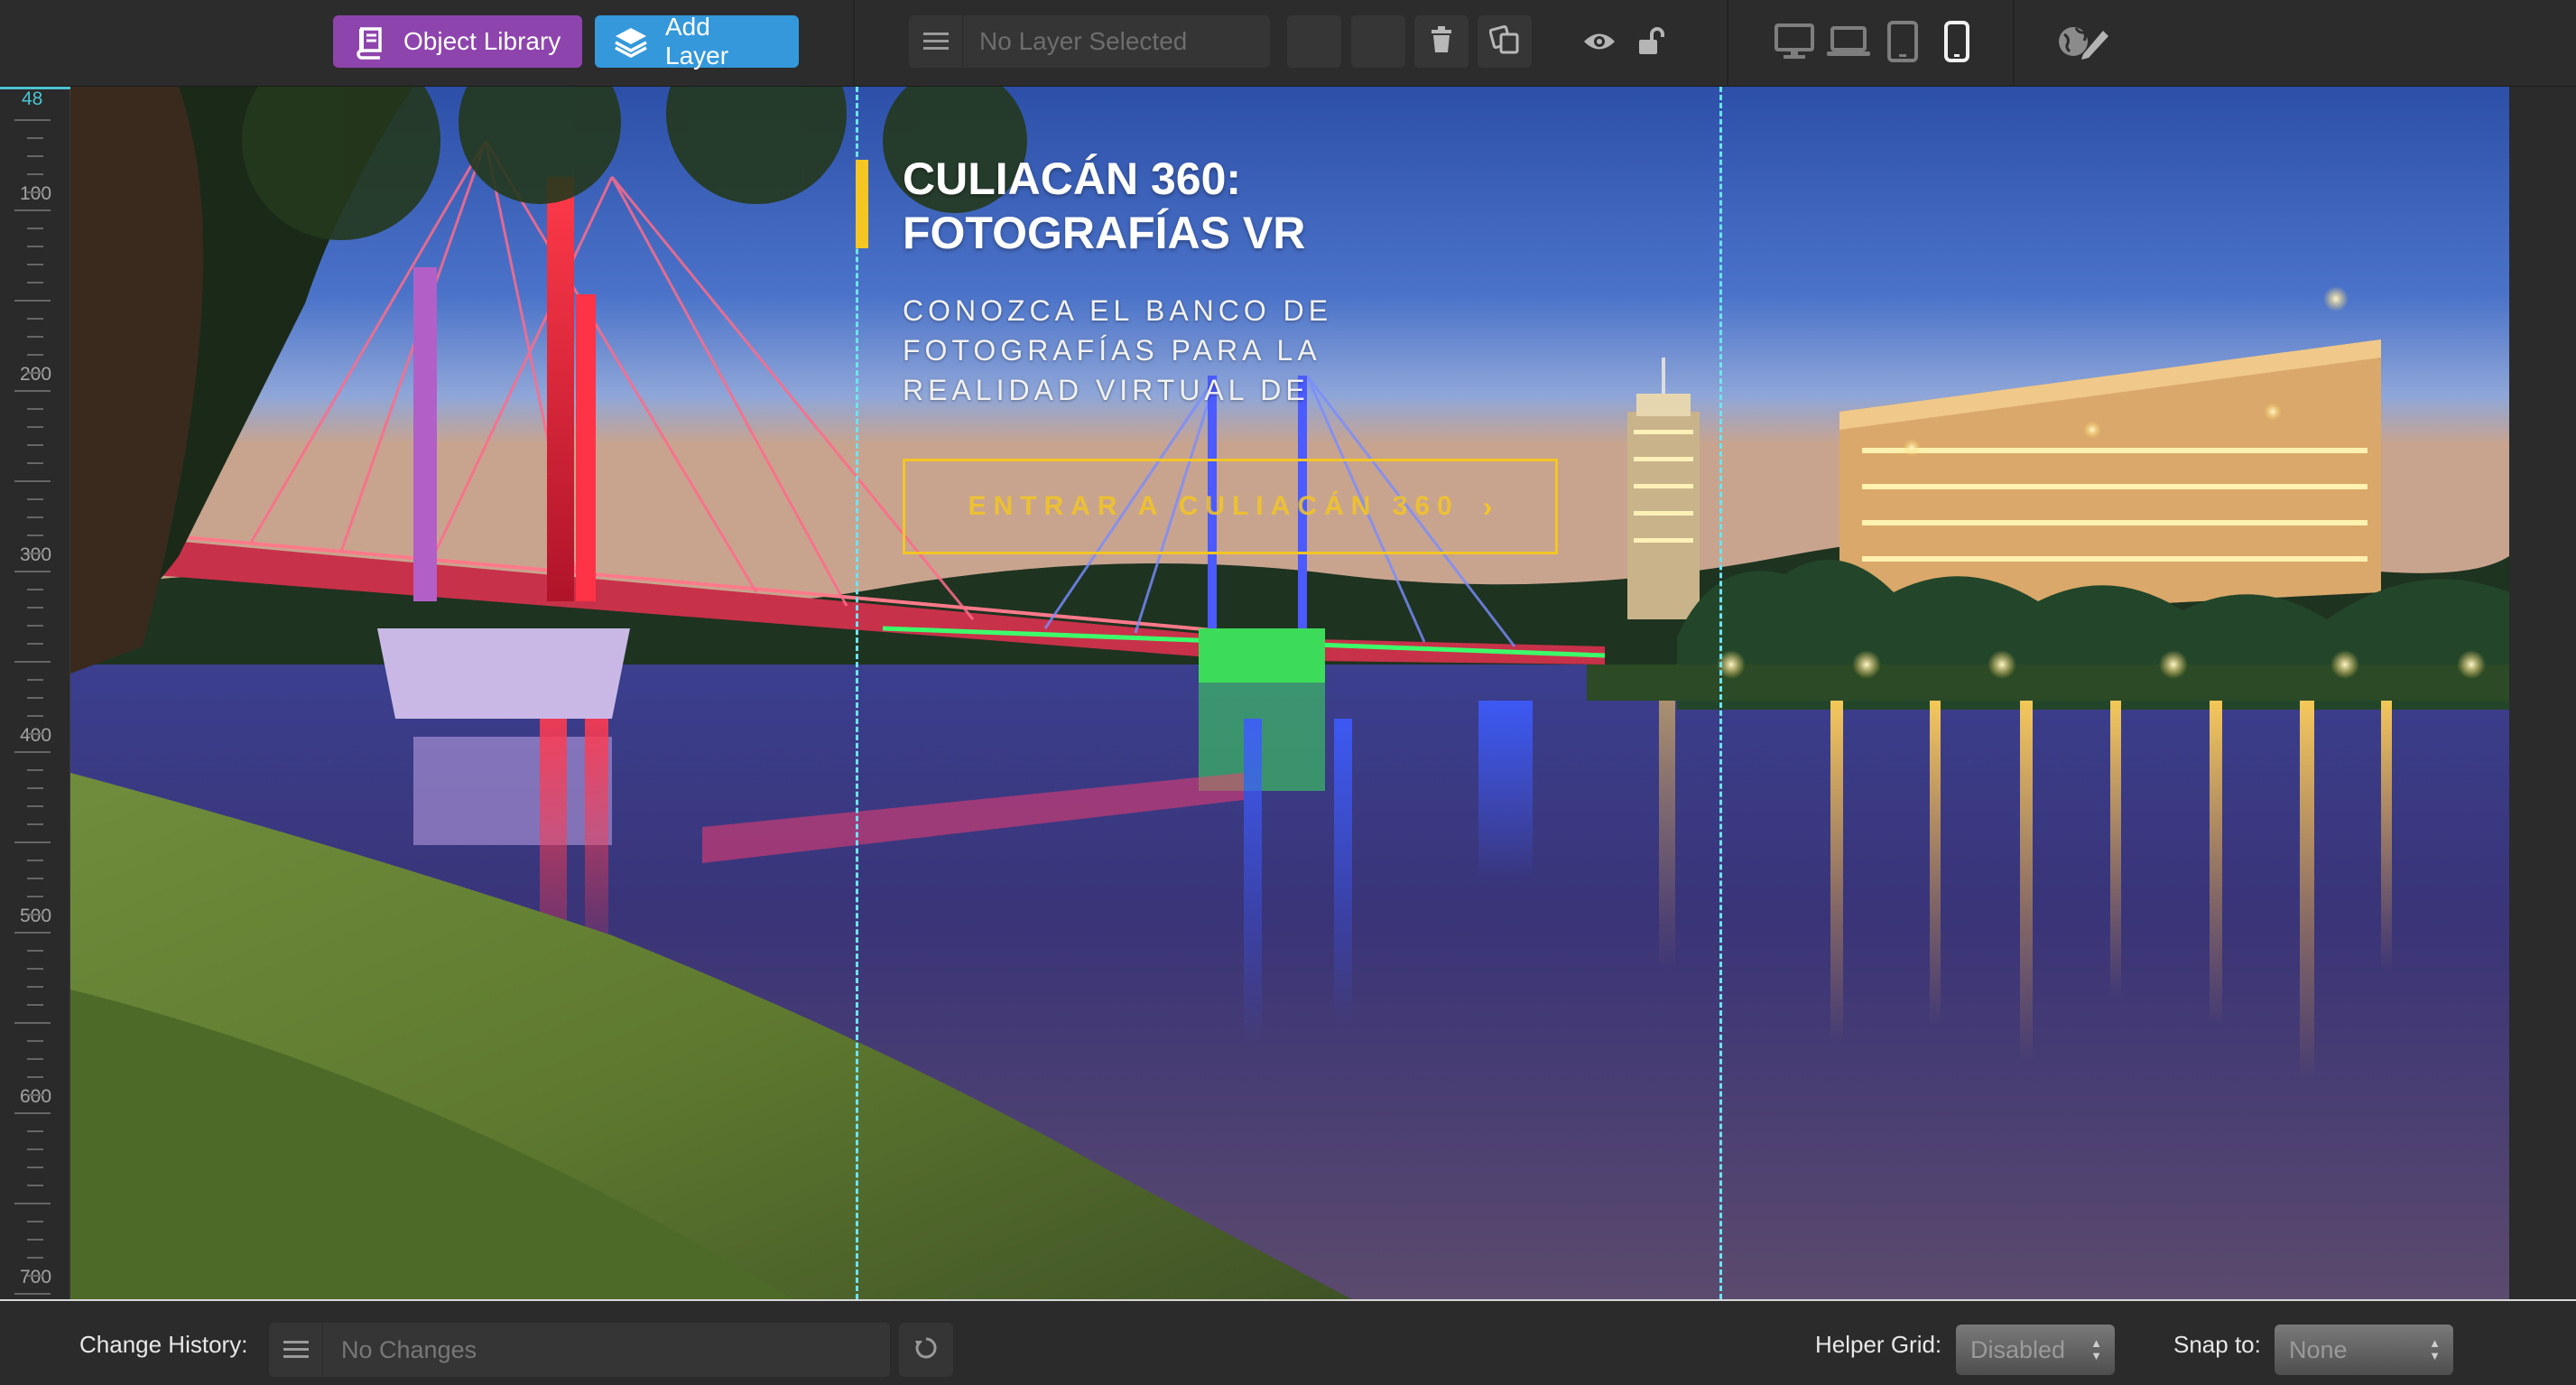 The height and width of the screenshot is (1385, 2576). Describe the element at coordinates (1902, 41) in the screenshot. I see `tablet-icon` at that location.